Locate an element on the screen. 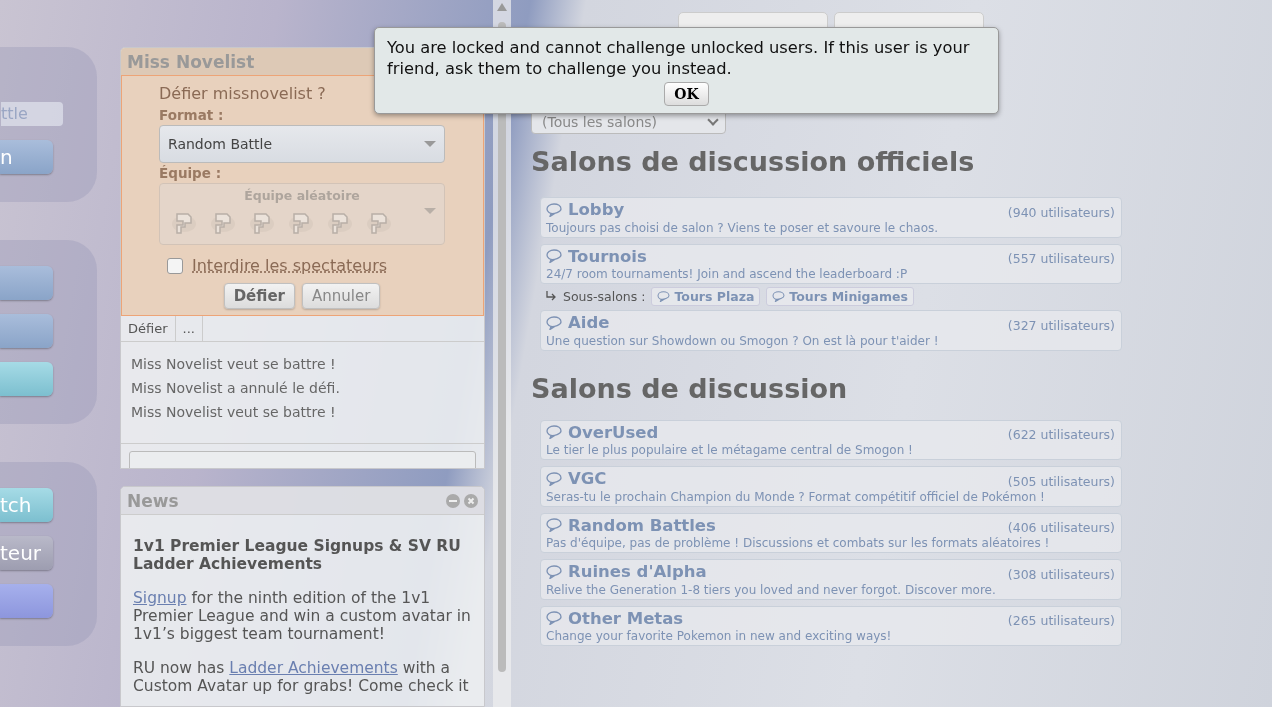 The image size is (1272, 707). news-paragraph: Signup for the ninth edition of the 1v1 Premier League and win a custom avatar in 1v1’s biggest team tournament! is located at coordinates (302, 616).